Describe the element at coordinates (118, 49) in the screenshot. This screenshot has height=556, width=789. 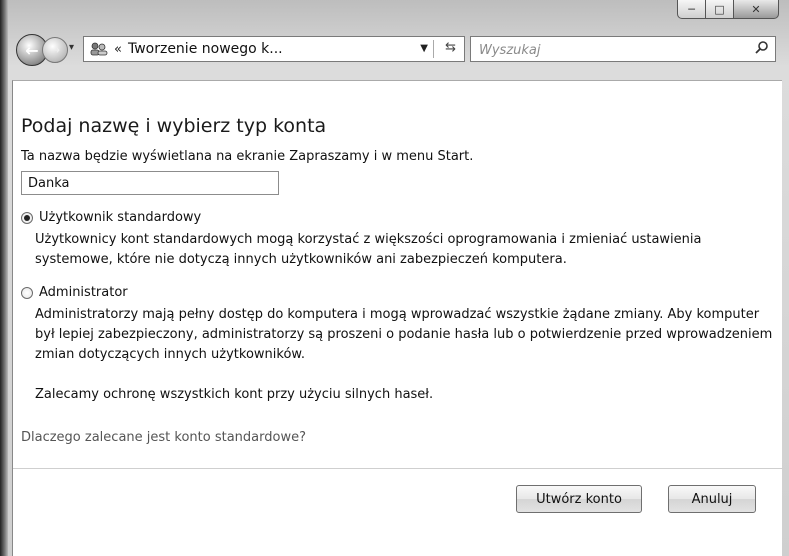
I see `breadcrumb-overflow-icon: «` at that location.